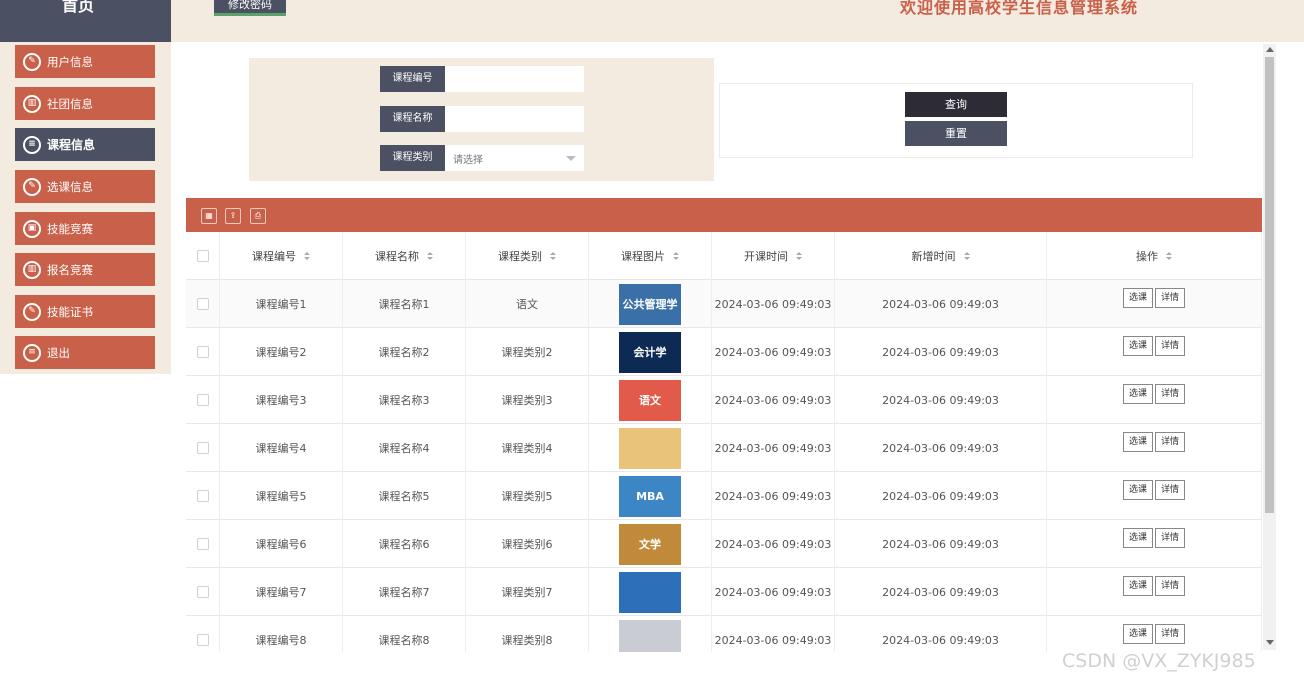 The width and height of the screenshot is (1304, 684). I want to click on edit-icon: ✎, so click(32, 311).